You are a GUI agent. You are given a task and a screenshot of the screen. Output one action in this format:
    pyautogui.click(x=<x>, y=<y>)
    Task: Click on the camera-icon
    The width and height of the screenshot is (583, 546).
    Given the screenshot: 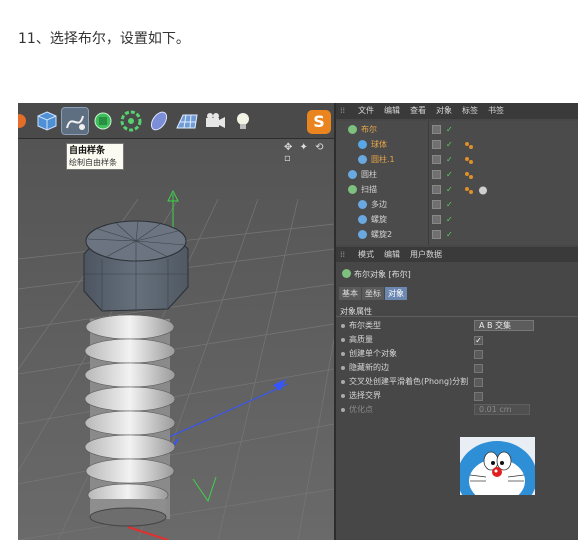 What is the action you would take?
    pyautogui.click(x=215, y=121)
    